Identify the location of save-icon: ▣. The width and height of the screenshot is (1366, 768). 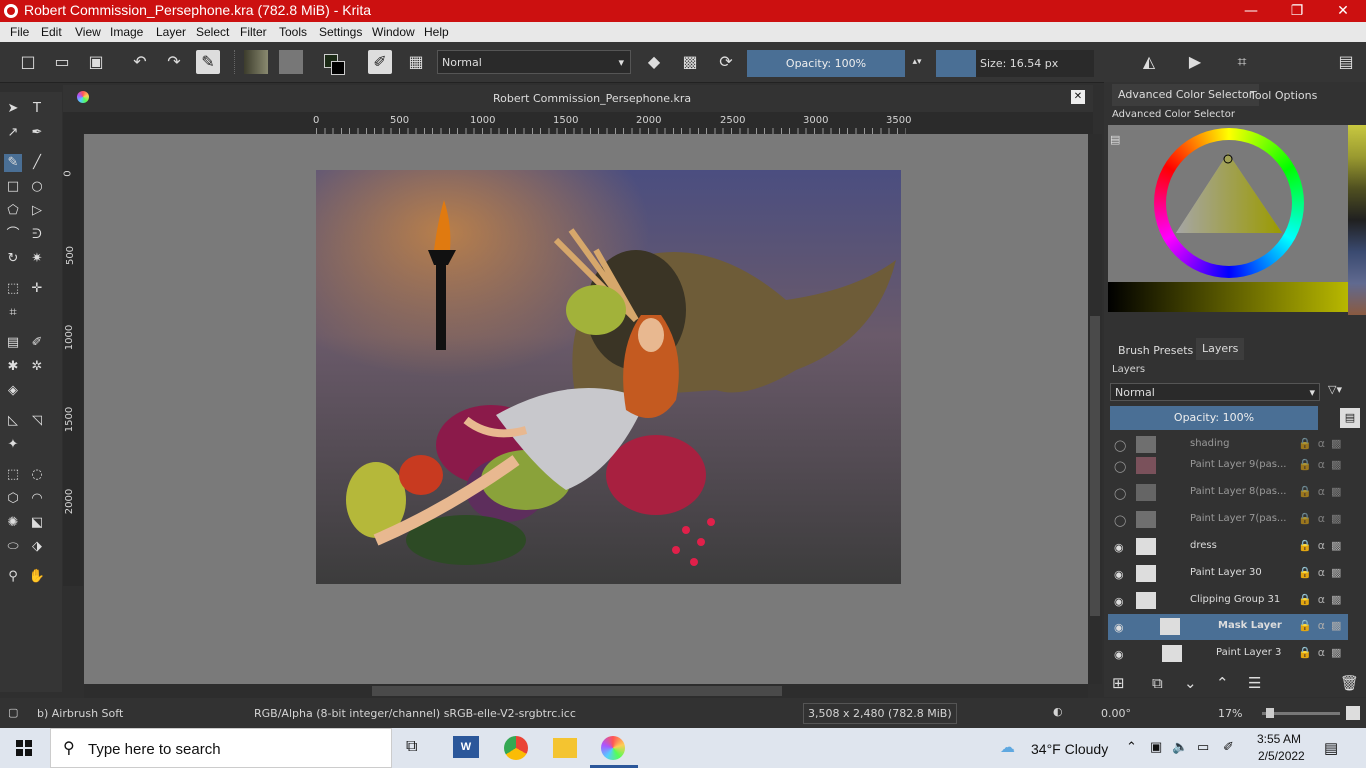
(96, 62).